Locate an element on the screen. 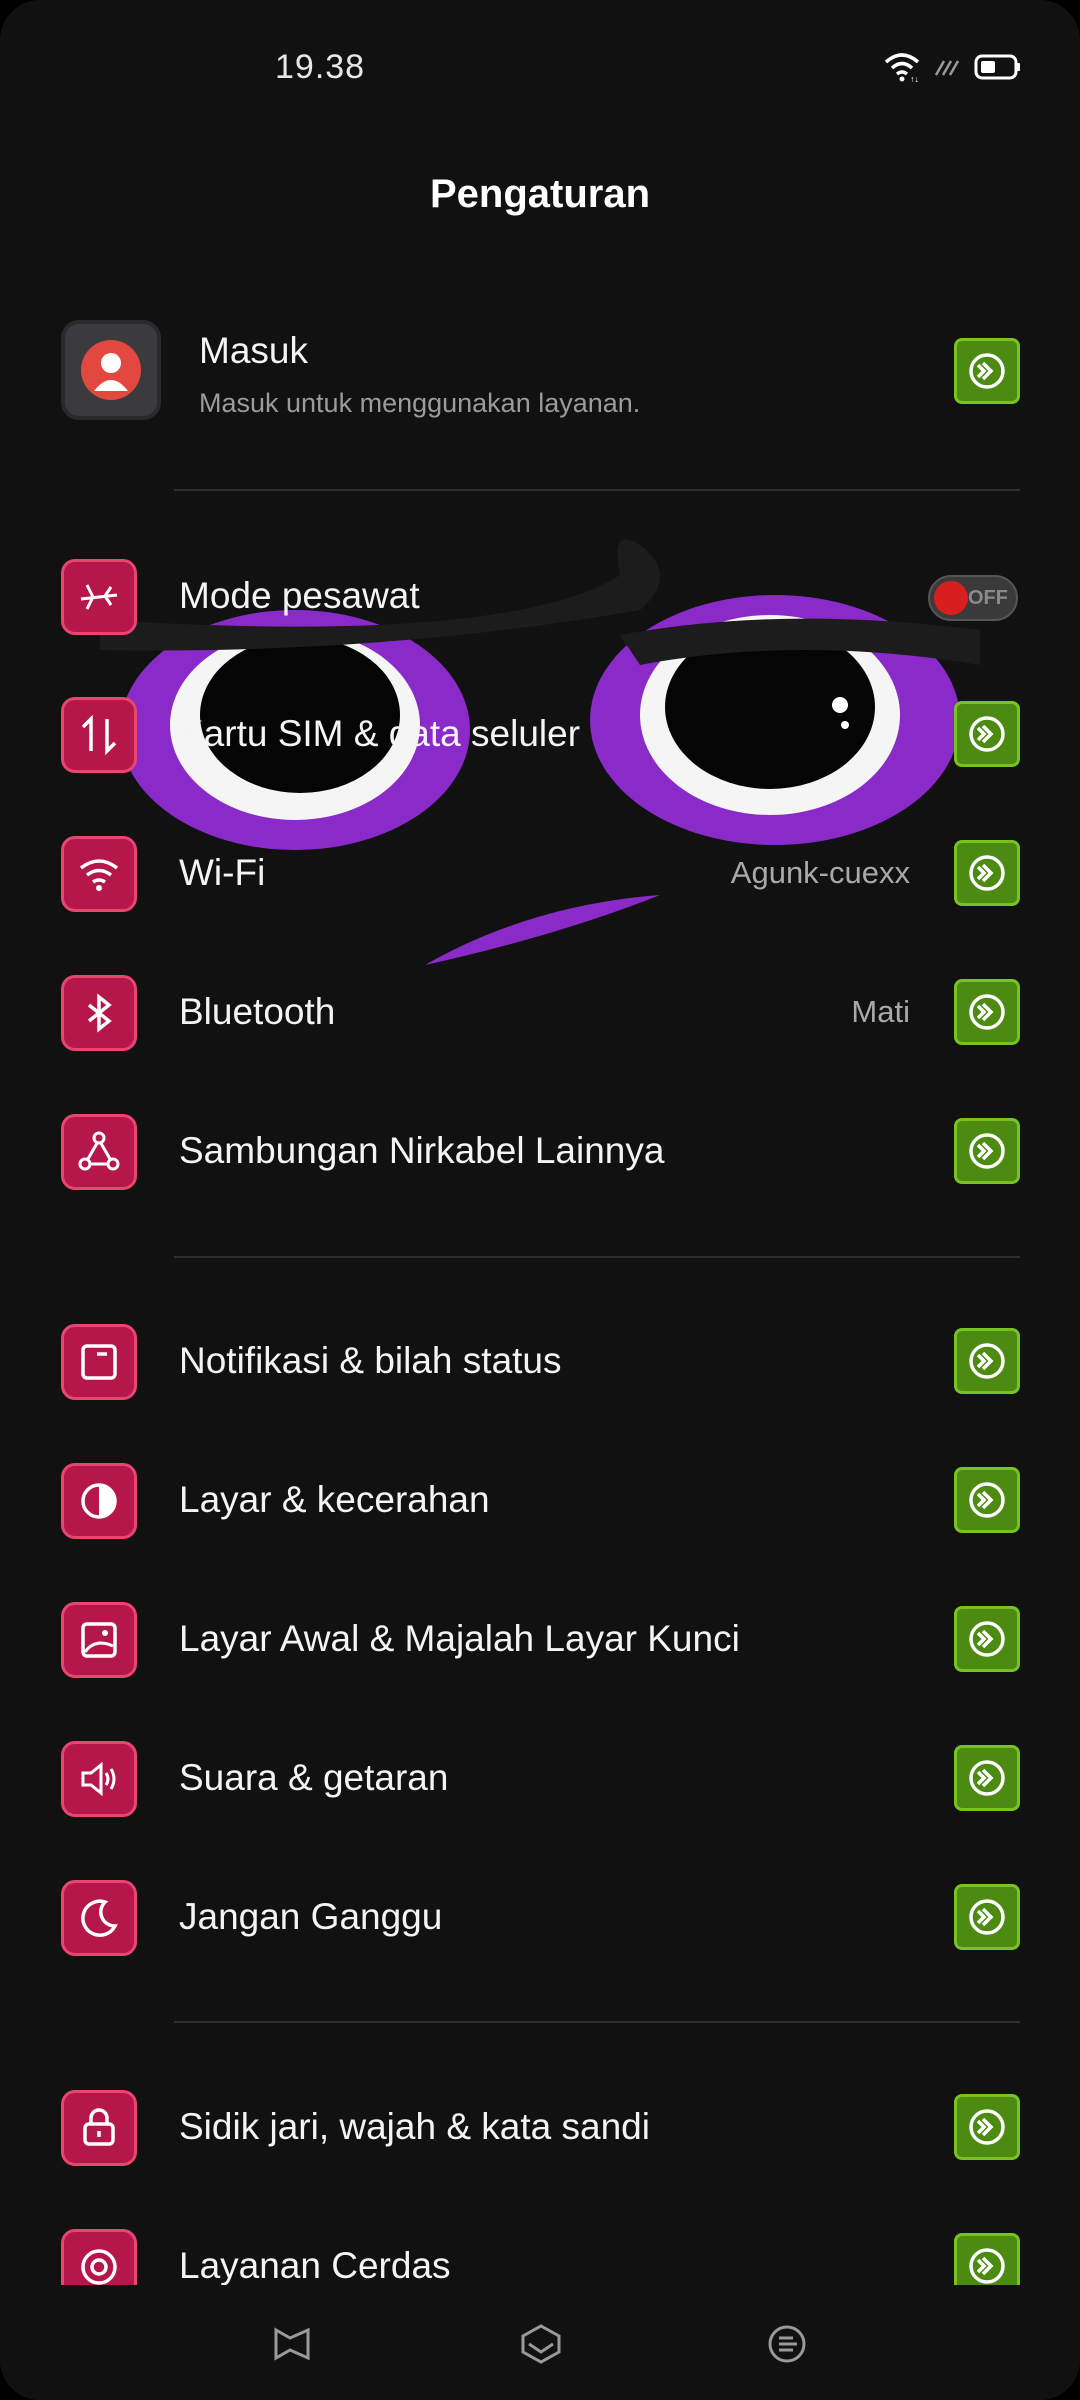 The width and height of the screenshot is (1080, 2400). homescreen-label: Layar Awal & Majalah Layar Kunci is located at coordinates (459, 1638).